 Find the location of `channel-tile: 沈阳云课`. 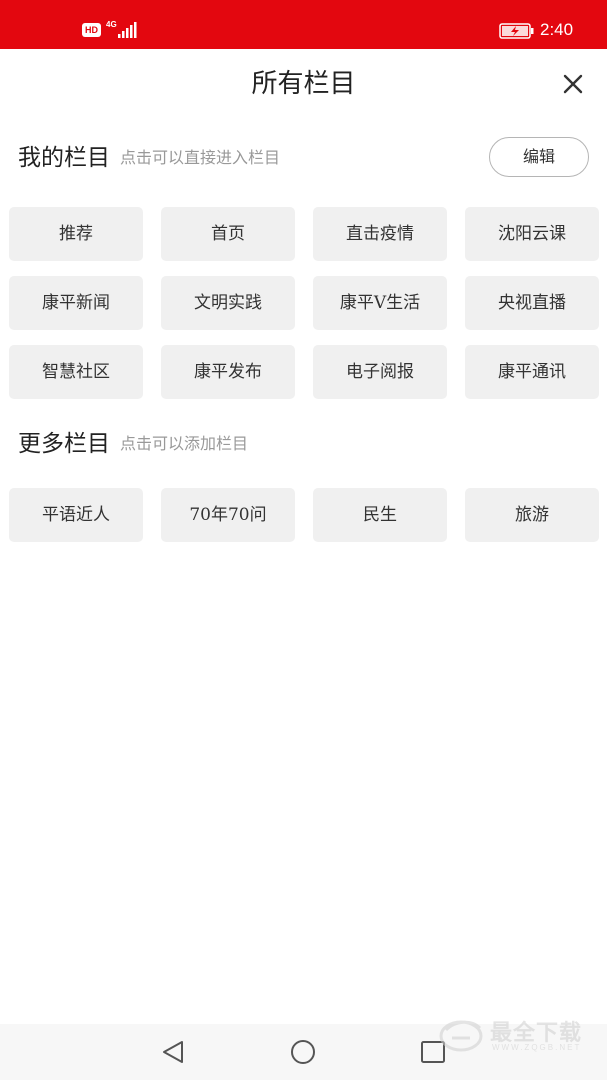

channel-tile: 沈阳云课 is located at coordinates (532, 234).